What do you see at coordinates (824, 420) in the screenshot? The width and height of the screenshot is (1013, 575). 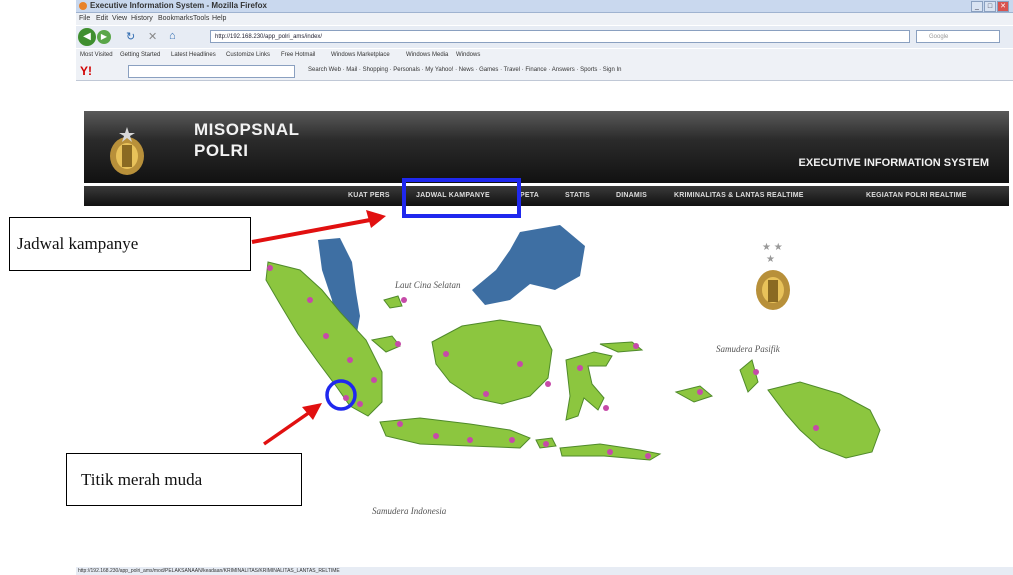 I see `island-papua` at bounding box center [824, 420].